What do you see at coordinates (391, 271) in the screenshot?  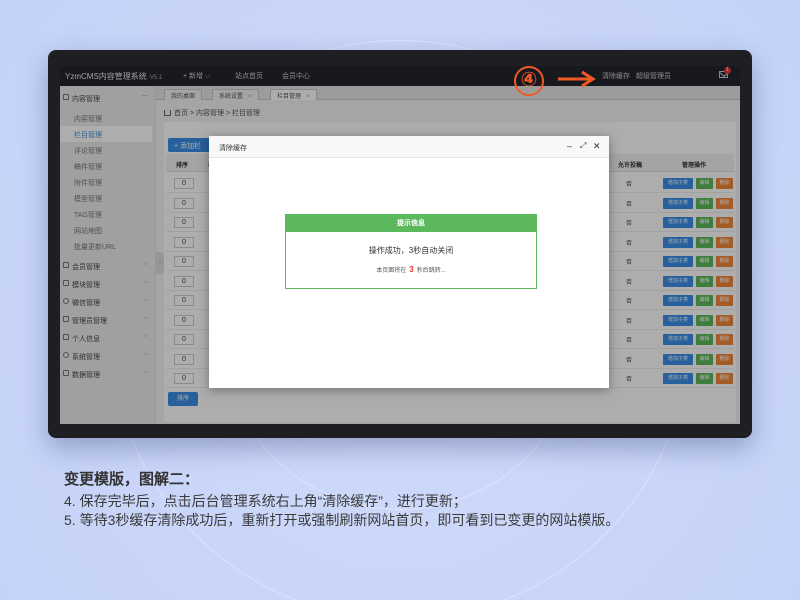 I see `redirect-prefix: 本页面将在` at bounding box center [391, 271].